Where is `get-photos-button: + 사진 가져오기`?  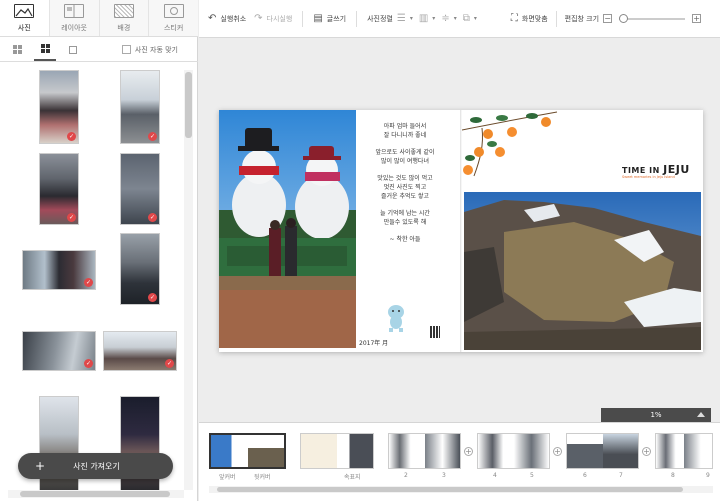
get-photos-button: + 사진 가져오기 is located at coordinates (95, 466).